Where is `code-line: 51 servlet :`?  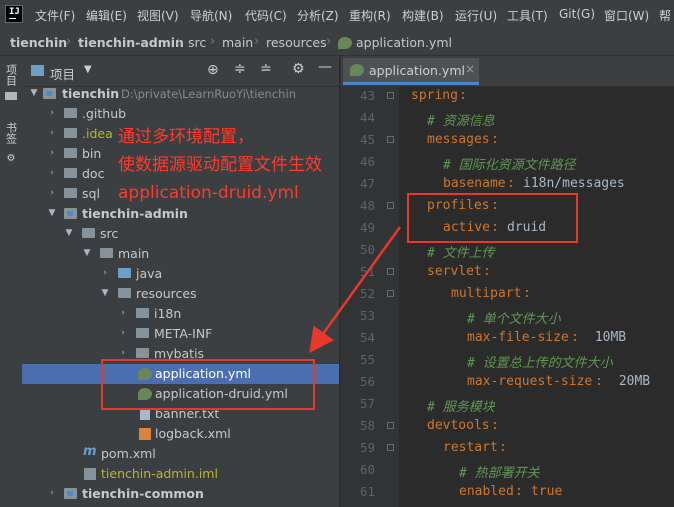 code-line: 51 servlet : is located at coordinates (507, 273).